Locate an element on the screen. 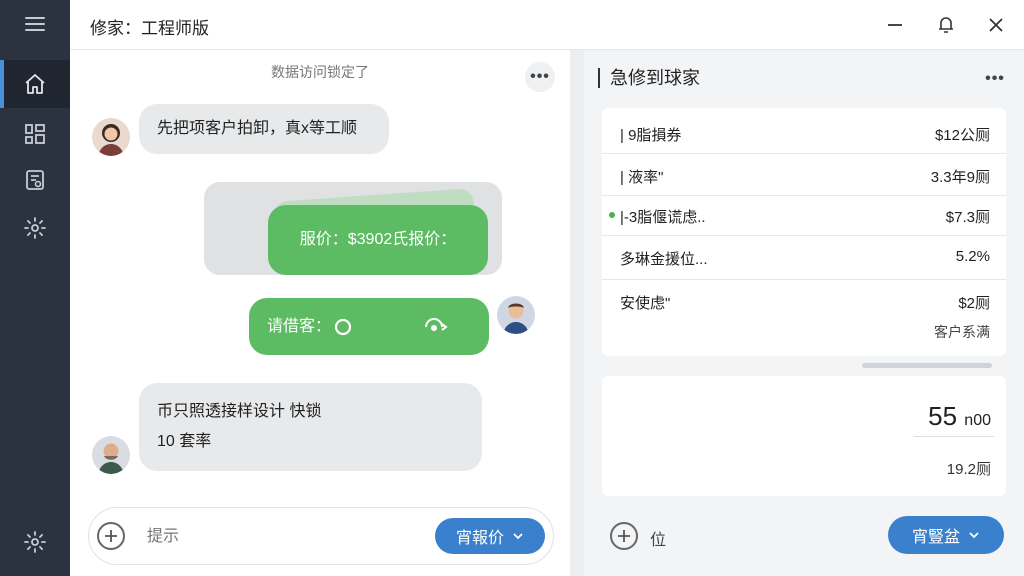  detail-row: | 9脂損券 $12公厕 is located at coordinates (804, 133).